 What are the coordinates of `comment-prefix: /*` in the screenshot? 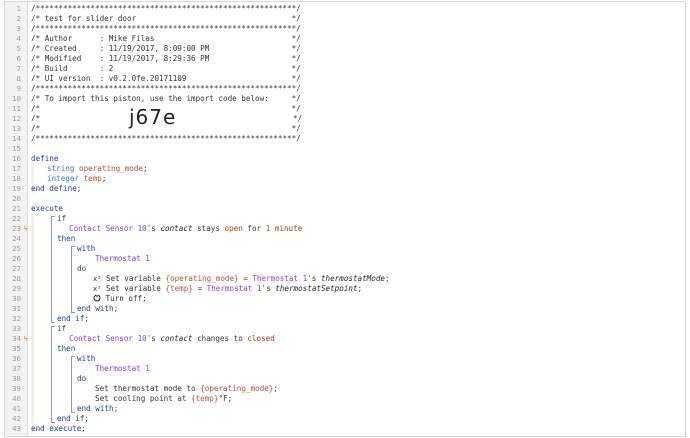 It's located at (36, 118).